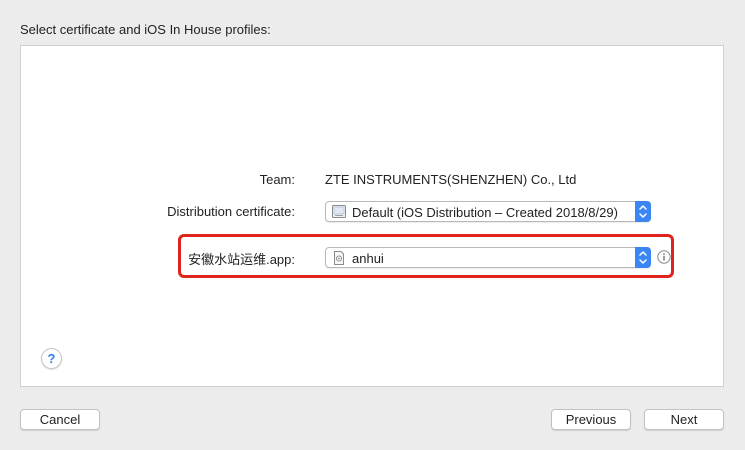 The width and height of the screenshot is (745, 450). Describe the element at coordinates (368, 258) in the screenshot. I see `app-profile-value: anhui` at that location.